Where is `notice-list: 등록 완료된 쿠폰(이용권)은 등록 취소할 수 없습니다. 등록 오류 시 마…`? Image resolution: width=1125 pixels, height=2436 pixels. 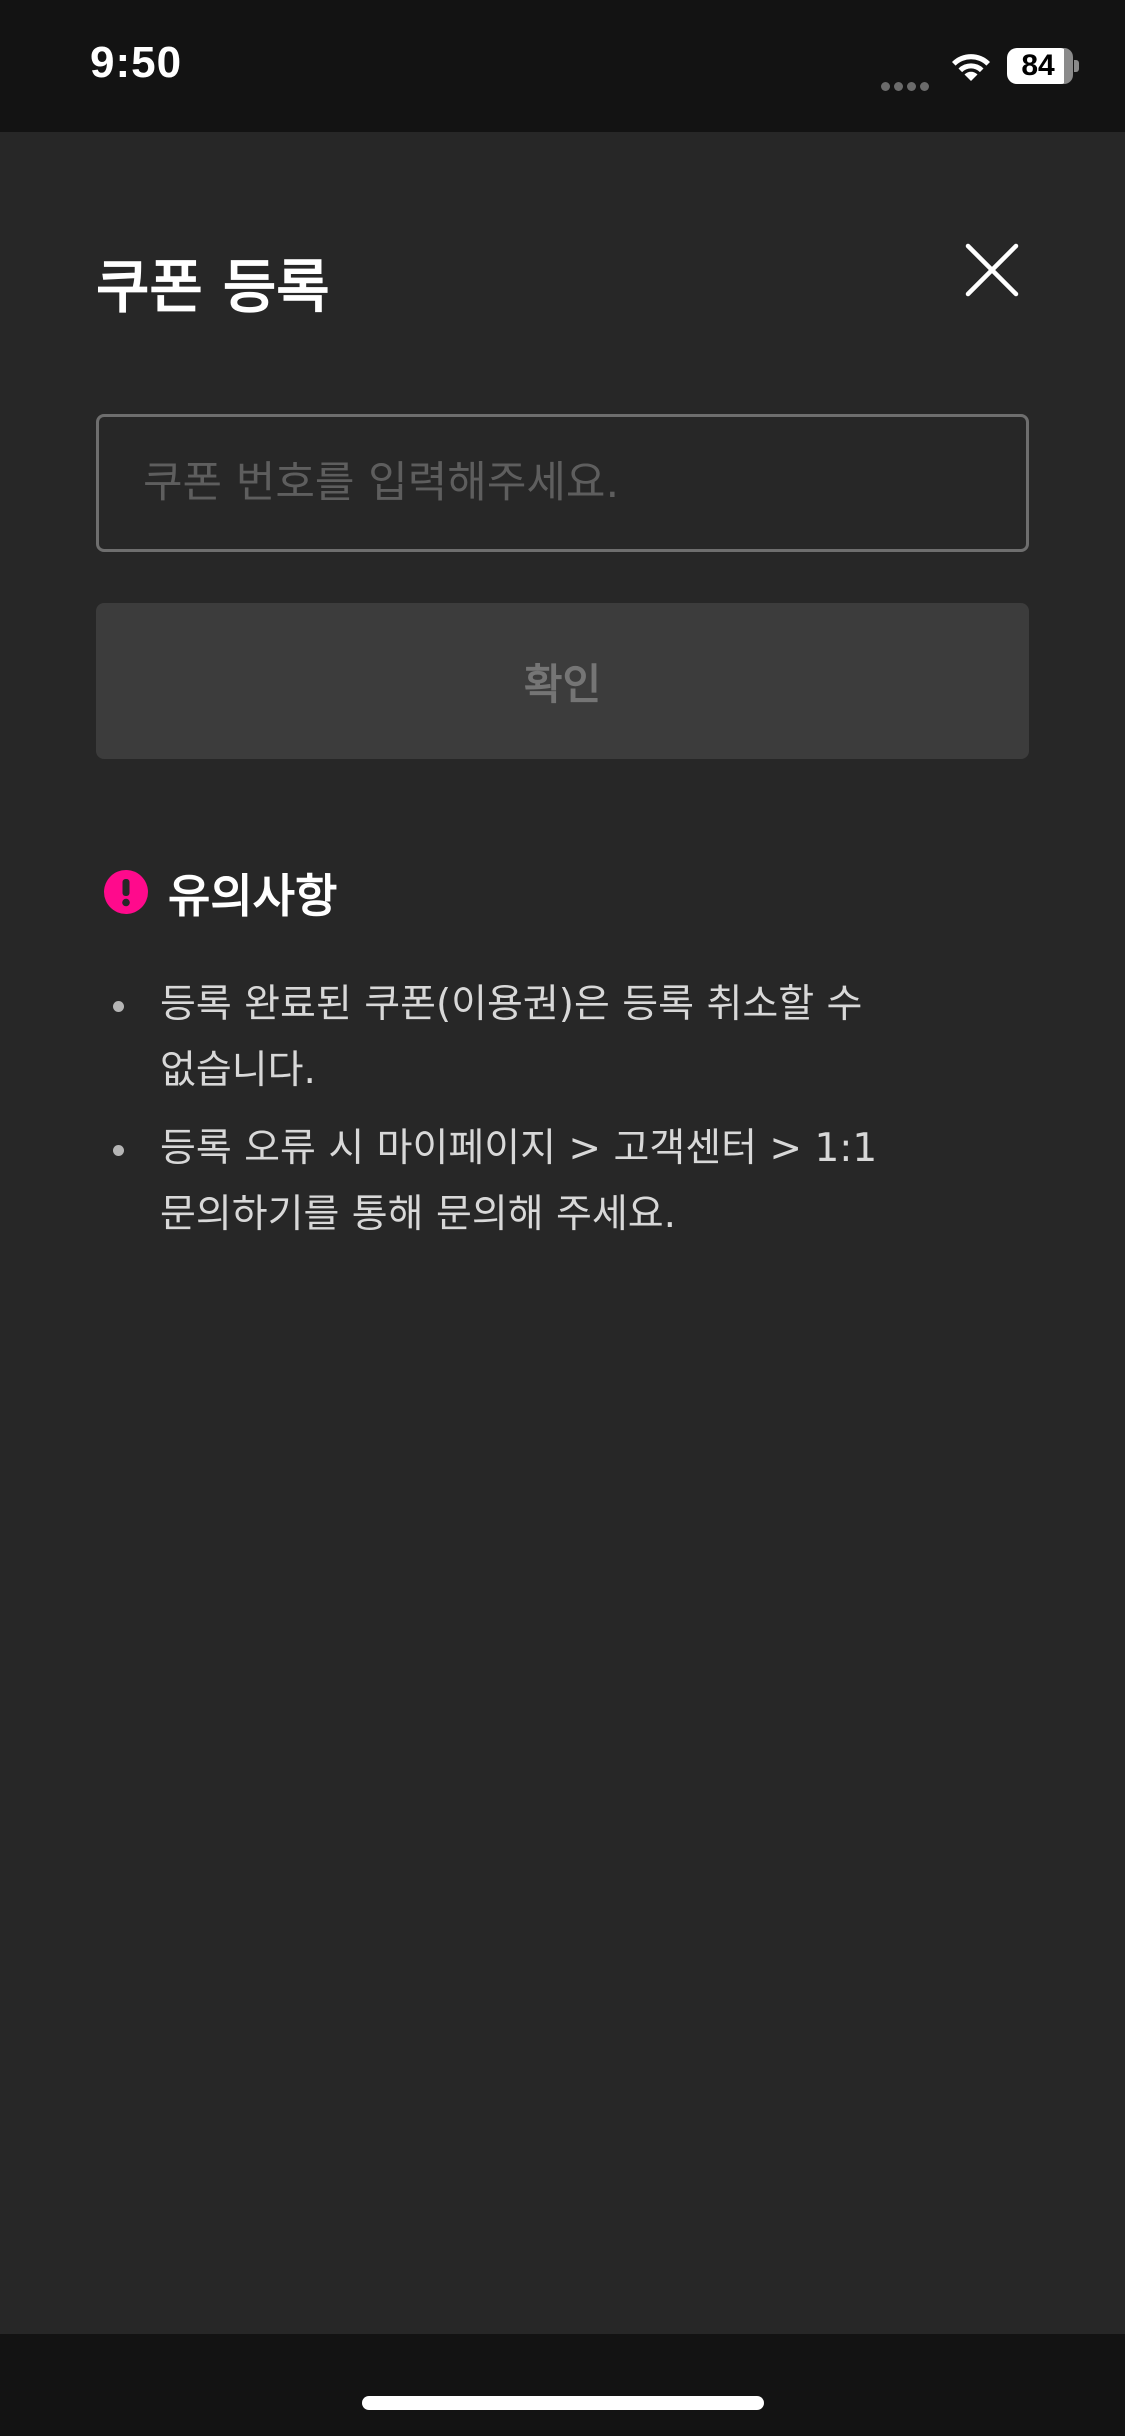
notice-list: 등록 완료된 쿠폰(이용권)은 등록 취소할 수 없습니다. 등록 오류 시 마… is located at coordinates (570, 1116).